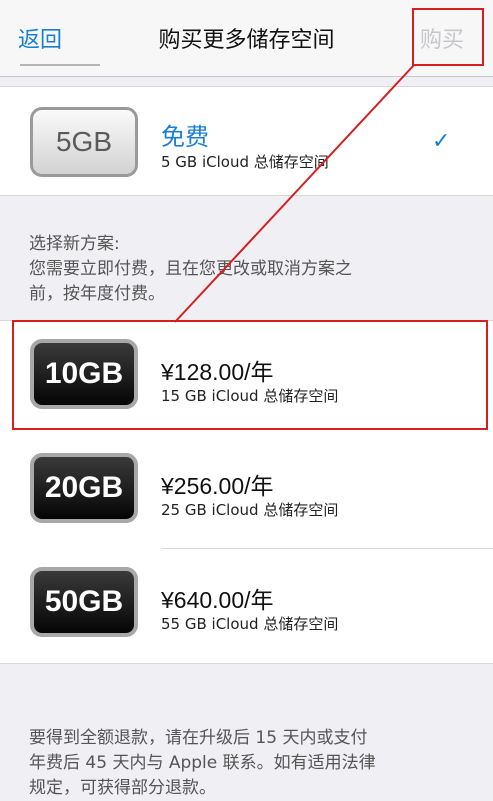 Image resolution: width=493 pixels, height=801 pixels. What do you see at coordinates (97, 294) in the screenshot?
I see `note-line: 前，按年度付费。` at bounding box center [97, 294].